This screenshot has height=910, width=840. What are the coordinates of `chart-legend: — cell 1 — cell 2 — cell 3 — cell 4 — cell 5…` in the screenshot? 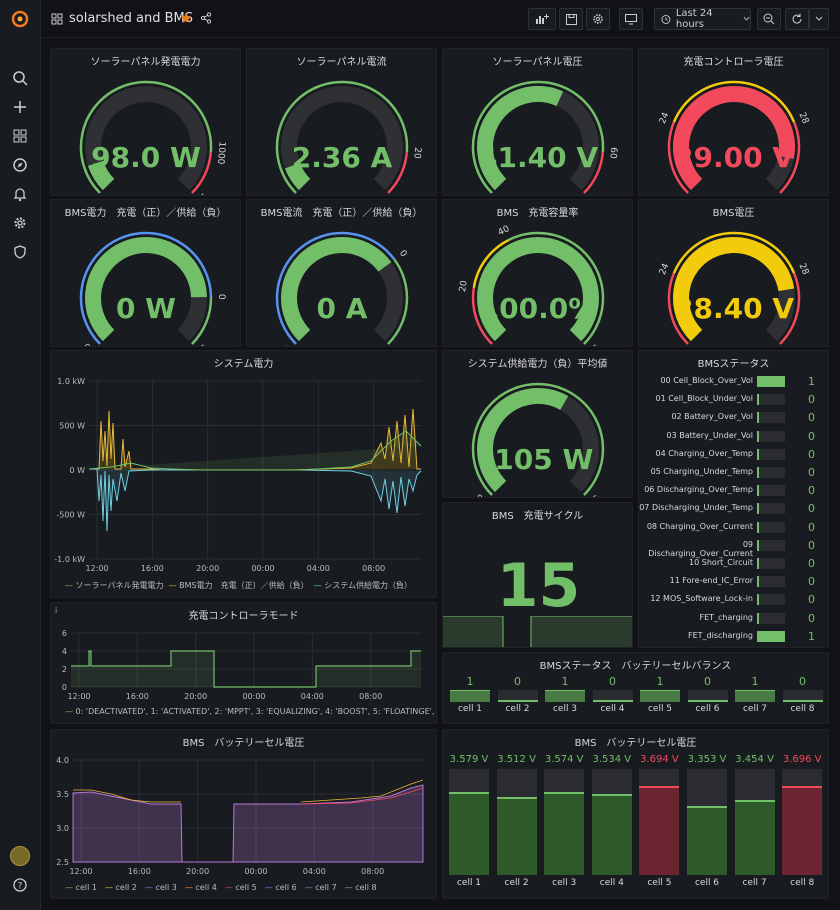 It's located at (225, 887).